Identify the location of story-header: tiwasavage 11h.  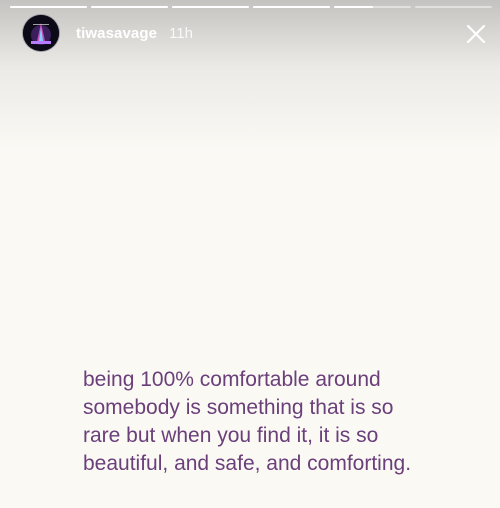
(107, 33).